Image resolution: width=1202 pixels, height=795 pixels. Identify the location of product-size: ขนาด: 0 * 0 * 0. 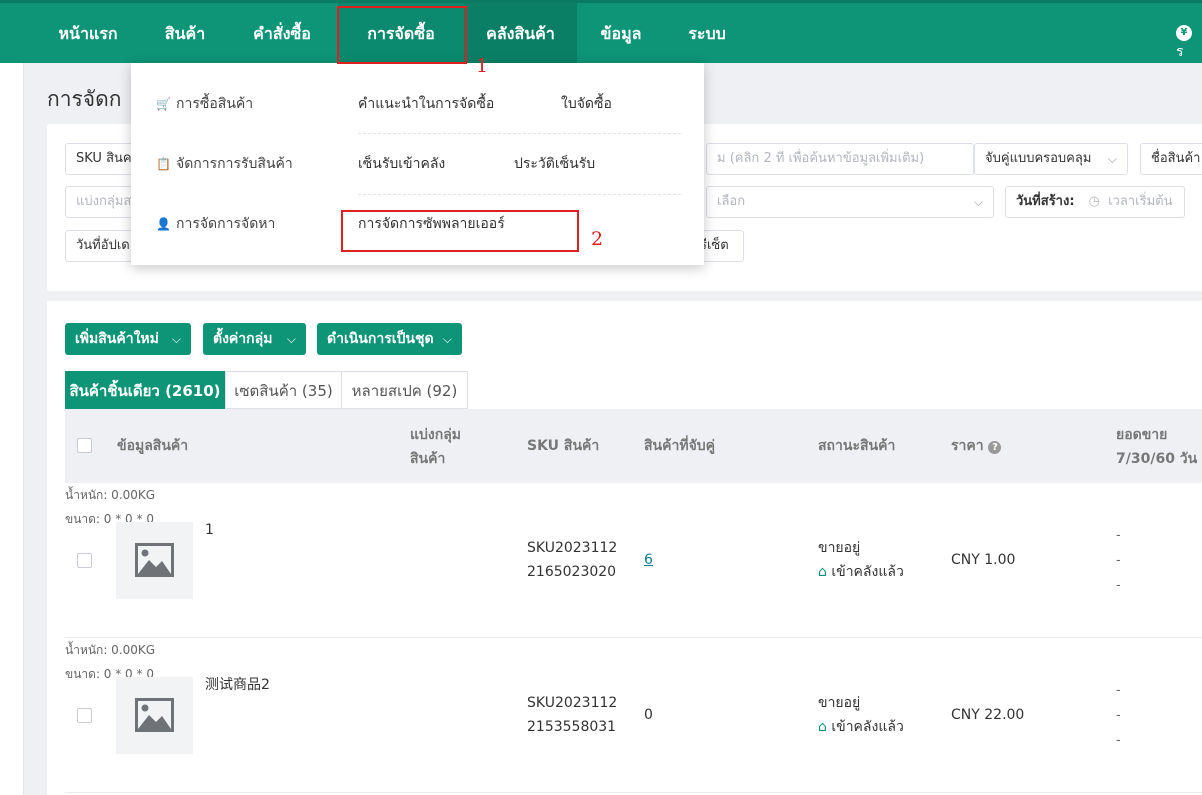
(109, 519).